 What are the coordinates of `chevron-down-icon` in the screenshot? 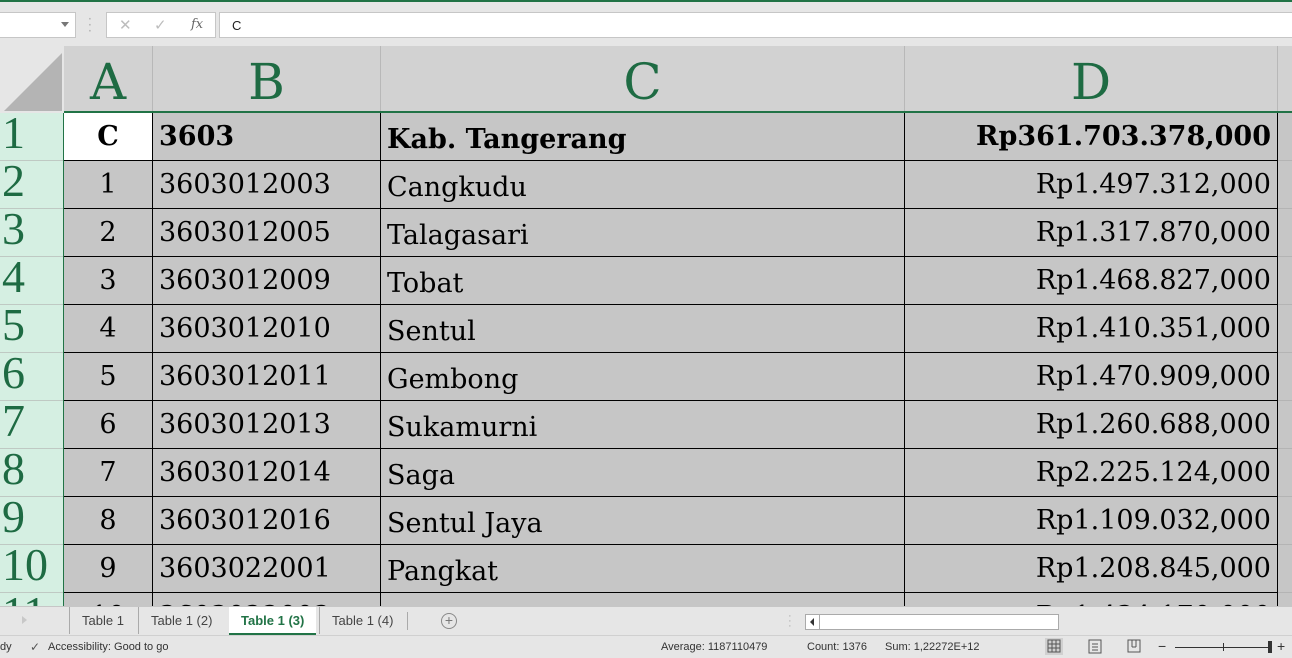 It's located at (65, 24).